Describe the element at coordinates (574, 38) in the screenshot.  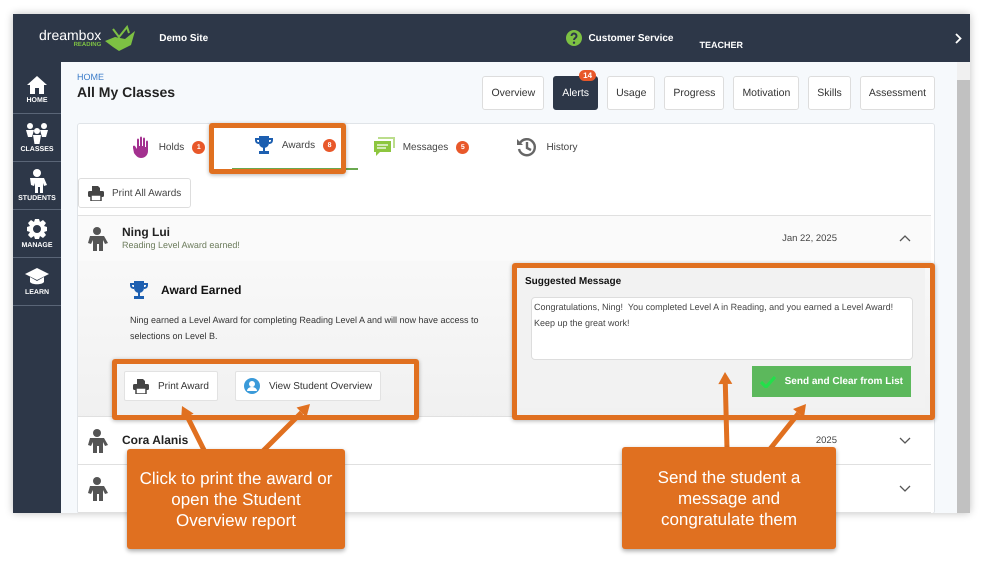
I see `help-icon` at that location.